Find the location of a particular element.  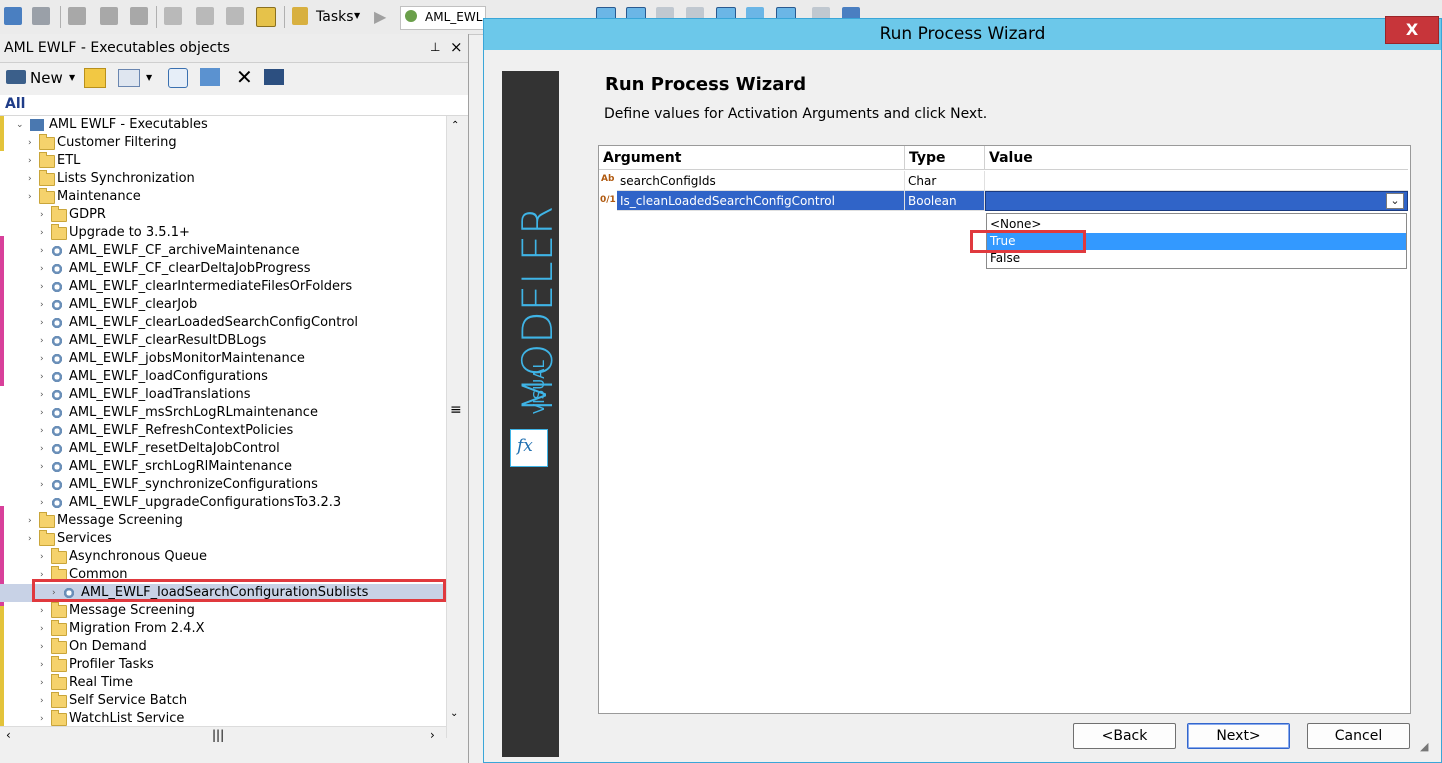

tree-folder-item: › Customer Filtering is located at coordinates (223, 143).